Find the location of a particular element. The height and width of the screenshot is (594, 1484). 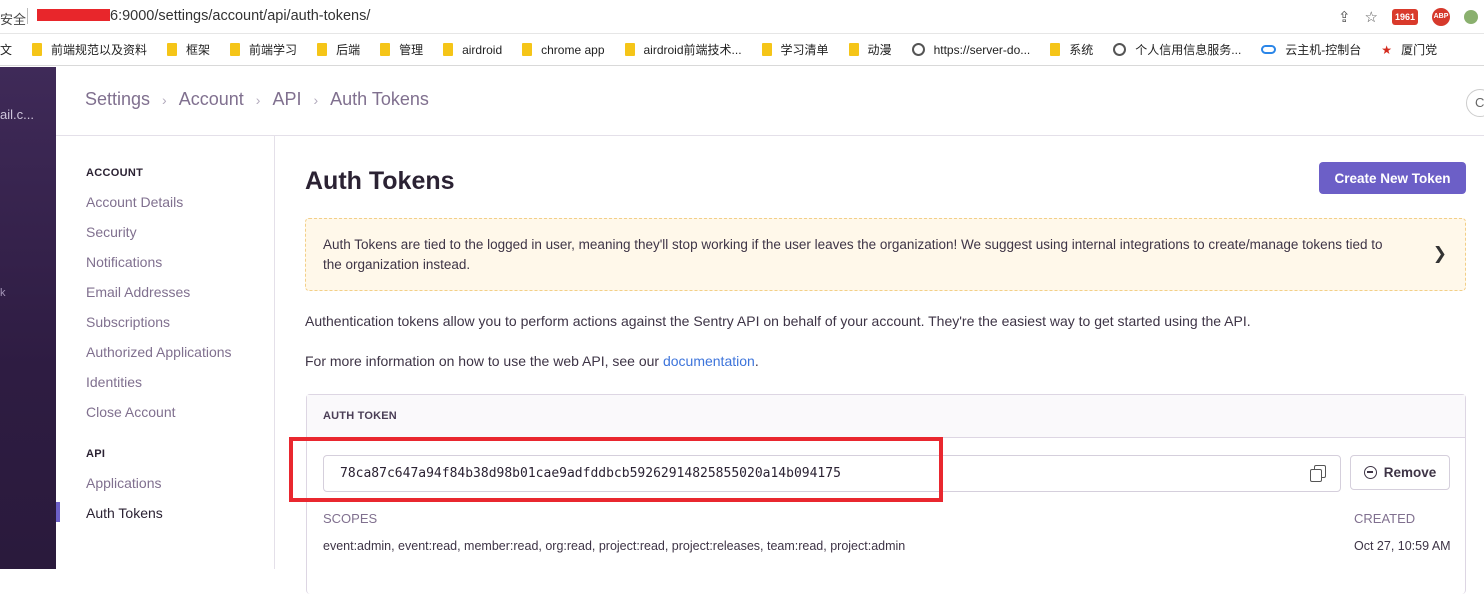

bookmark-label: 杂文 is located at coordinates (6, 50).